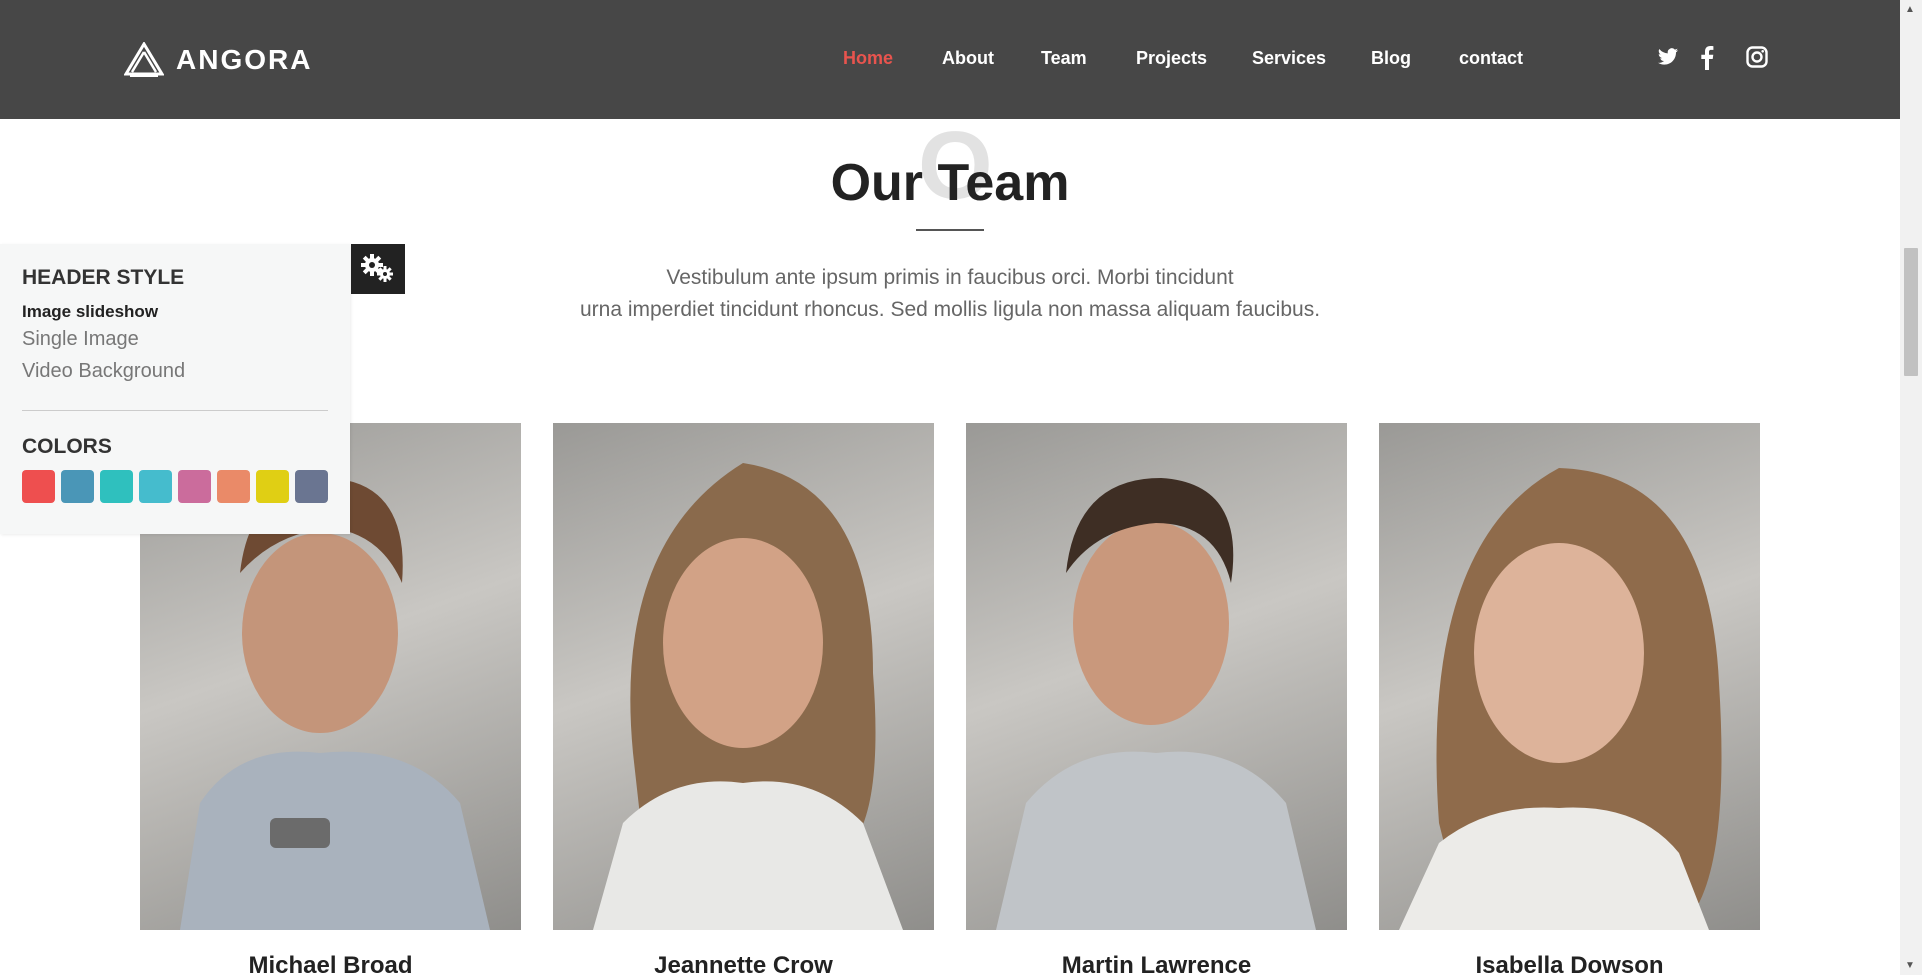 The width and height of the screenshot is (1922, 980). Describe the element at coordinates (1668, 57) in the screenshot. I see `twitter-icon` at that location.